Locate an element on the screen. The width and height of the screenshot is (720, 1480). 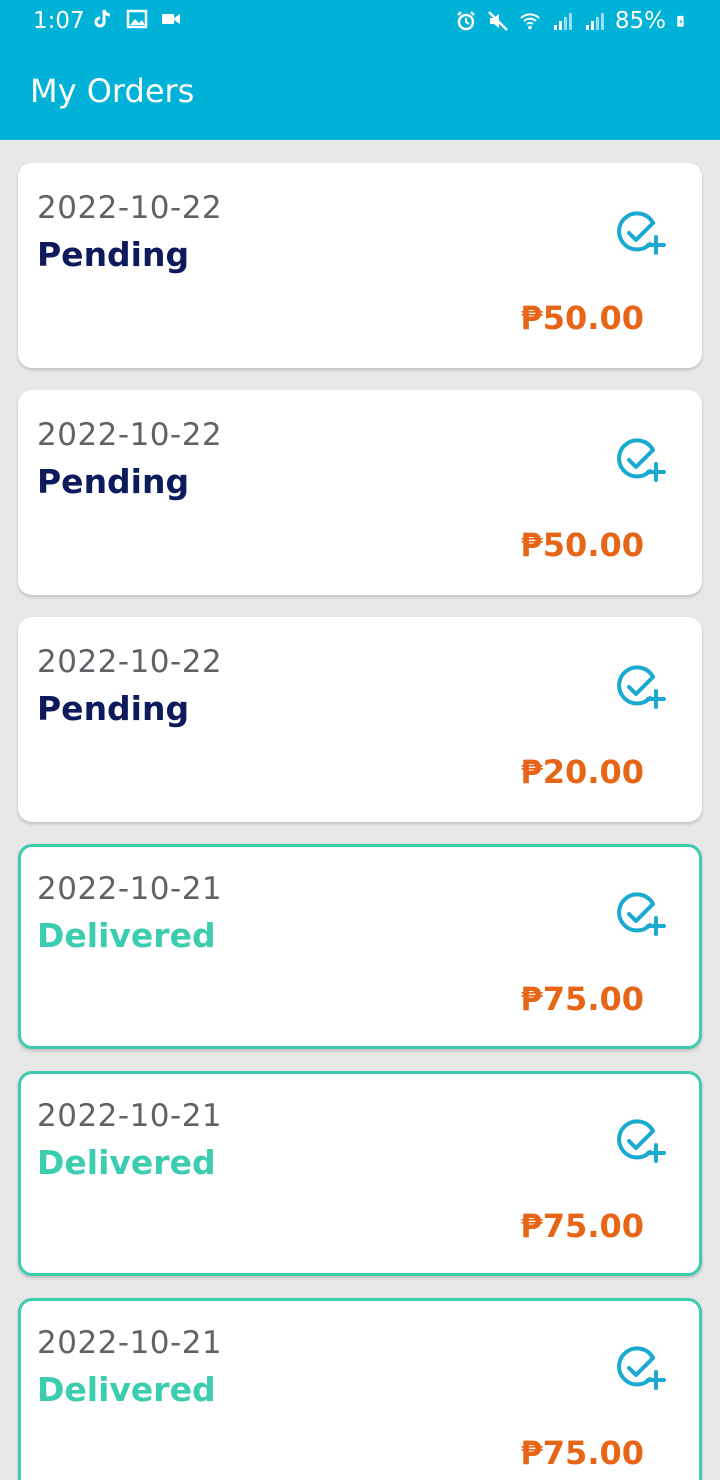
battery-percent: 85% is located at coordinates (640, 21).